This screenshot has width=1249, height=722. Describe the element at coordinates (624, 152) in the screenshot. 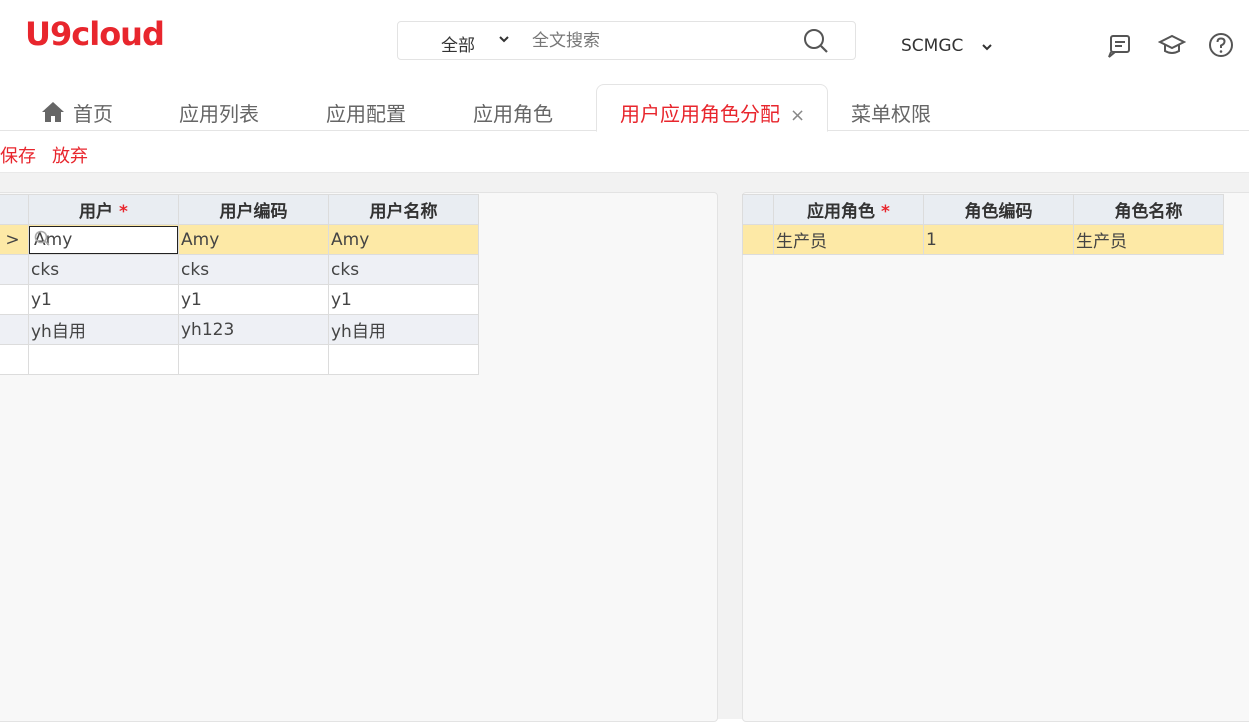

I see `toolbar: 保存 放弃` at that location.